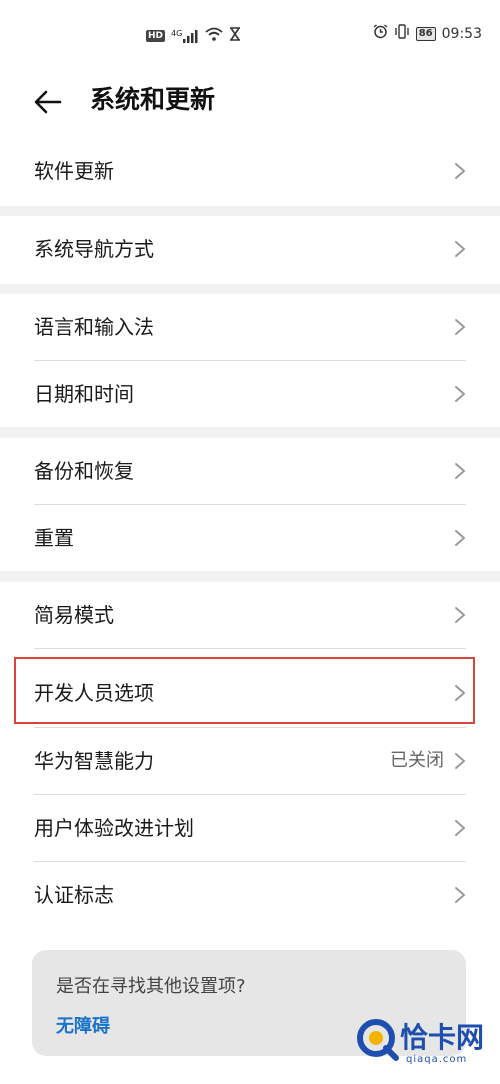  I want to click on backup-restore-item: 备份和恢复, so click(250, 471).